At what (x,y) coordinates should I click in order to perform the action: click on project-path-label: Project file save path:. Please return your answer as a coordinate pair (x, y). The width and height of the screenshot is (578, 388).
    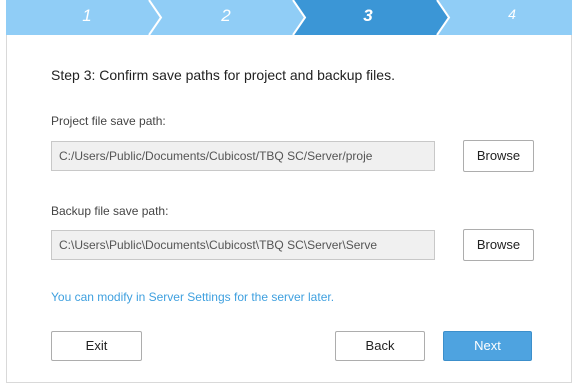
    Looking at the image, I should click on (108, 121).